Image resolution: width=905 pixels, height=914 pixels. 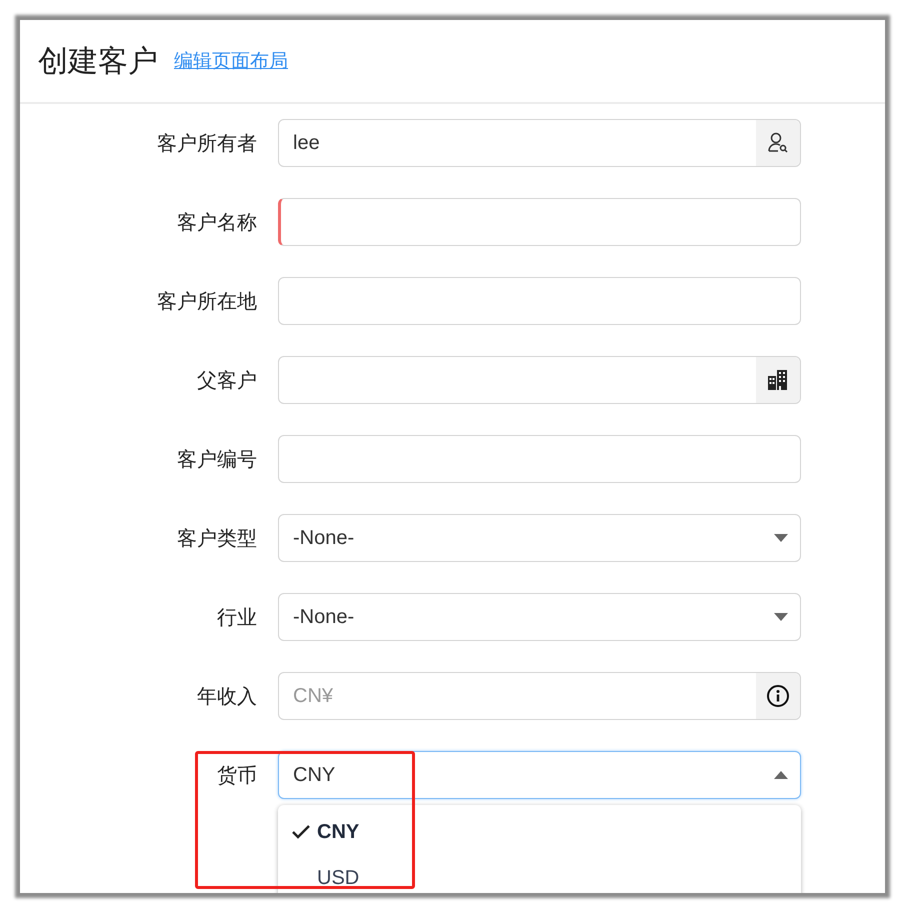 What do you see at coordinates (539, 143) in the screenshot?
I see `lookup-field: lee` at bounding box center [539, 143].